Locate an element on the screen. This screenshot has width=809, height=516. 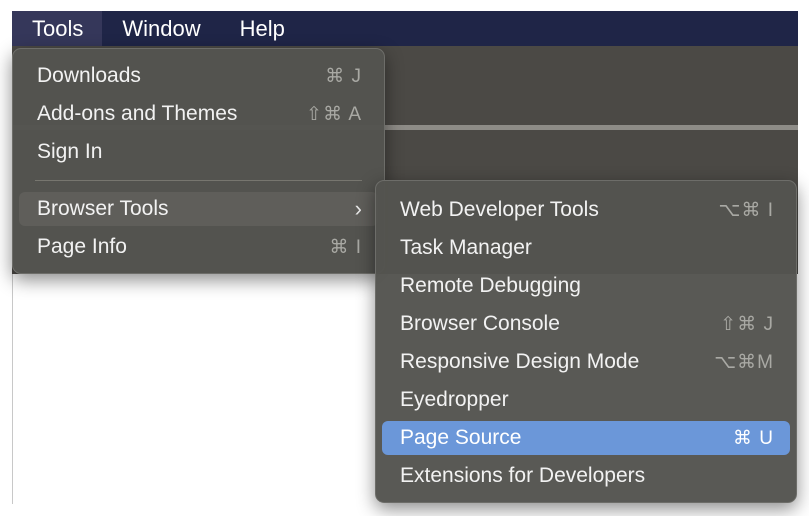
menubar-tools: Tools is located at coordinates (57, 28).